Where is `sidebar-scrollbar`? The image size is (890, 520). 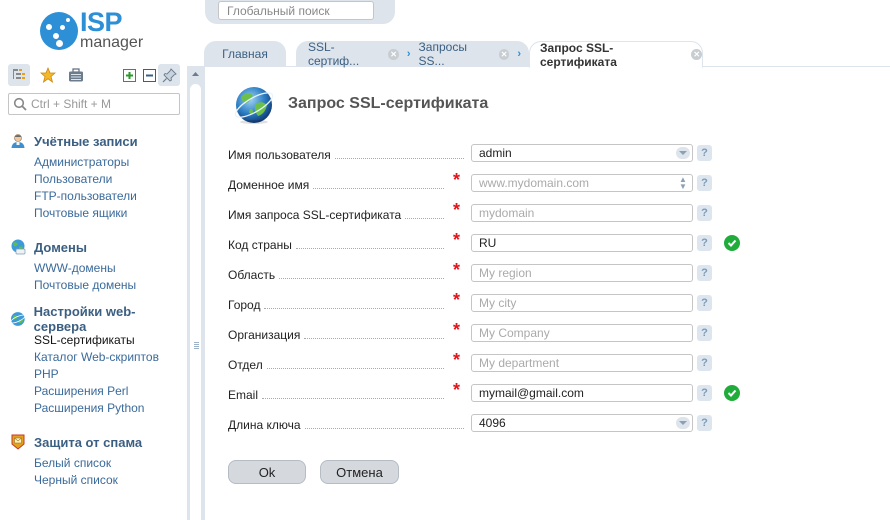 sidebar-scrollbar is located at coordinates (195, 293).